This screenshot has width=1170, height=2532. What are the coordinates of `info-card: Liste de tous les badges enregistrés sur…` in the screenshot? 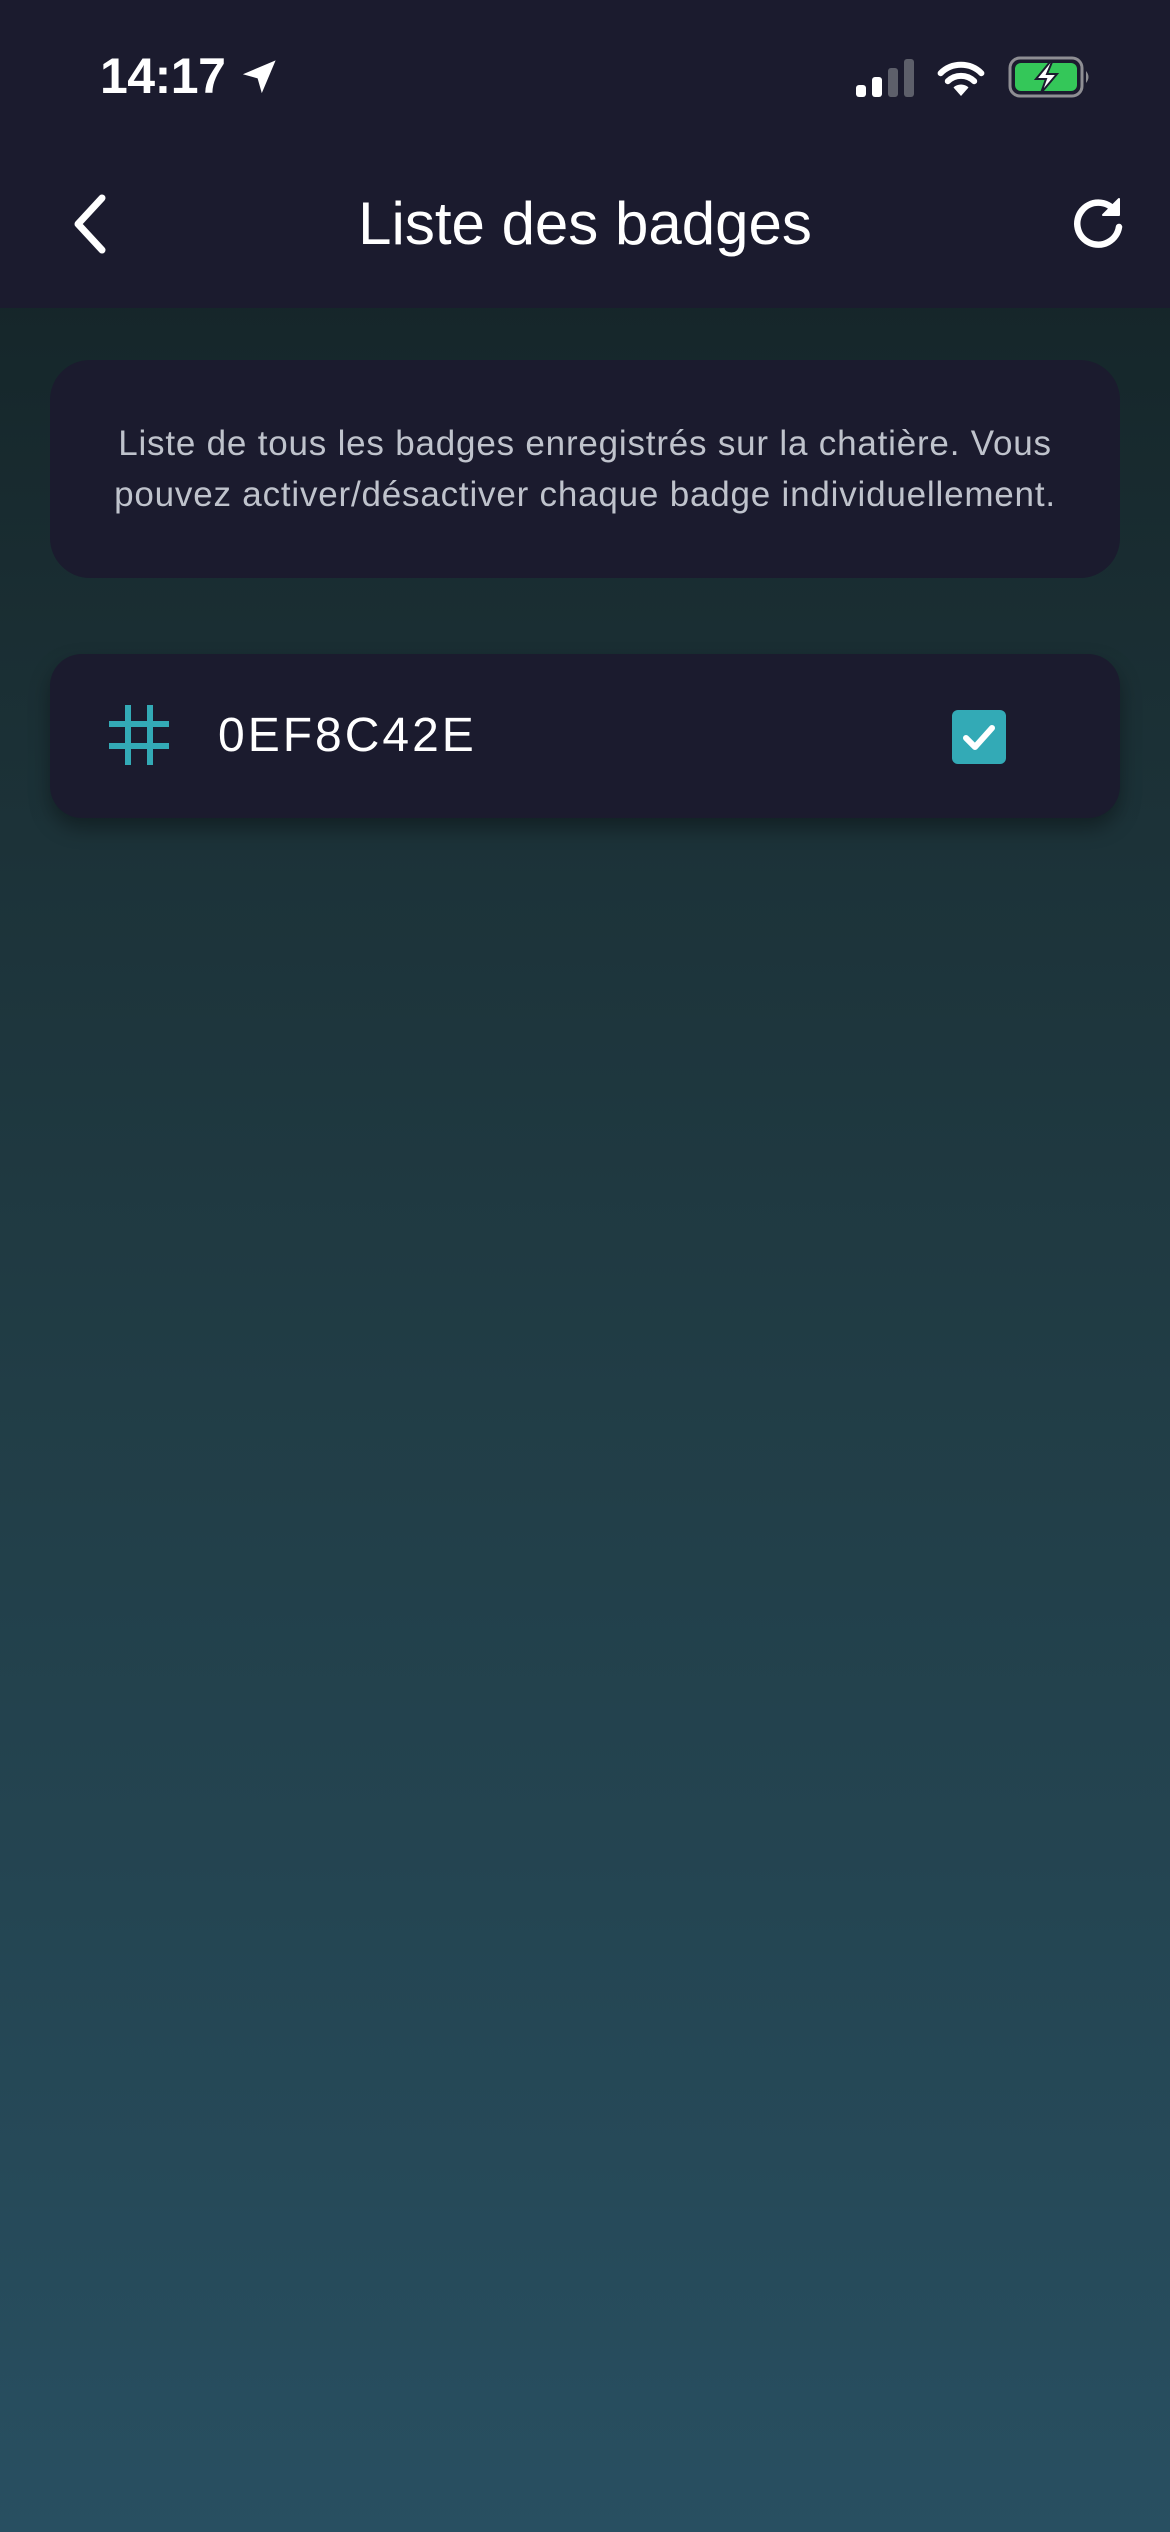 It's located at (585, 469).